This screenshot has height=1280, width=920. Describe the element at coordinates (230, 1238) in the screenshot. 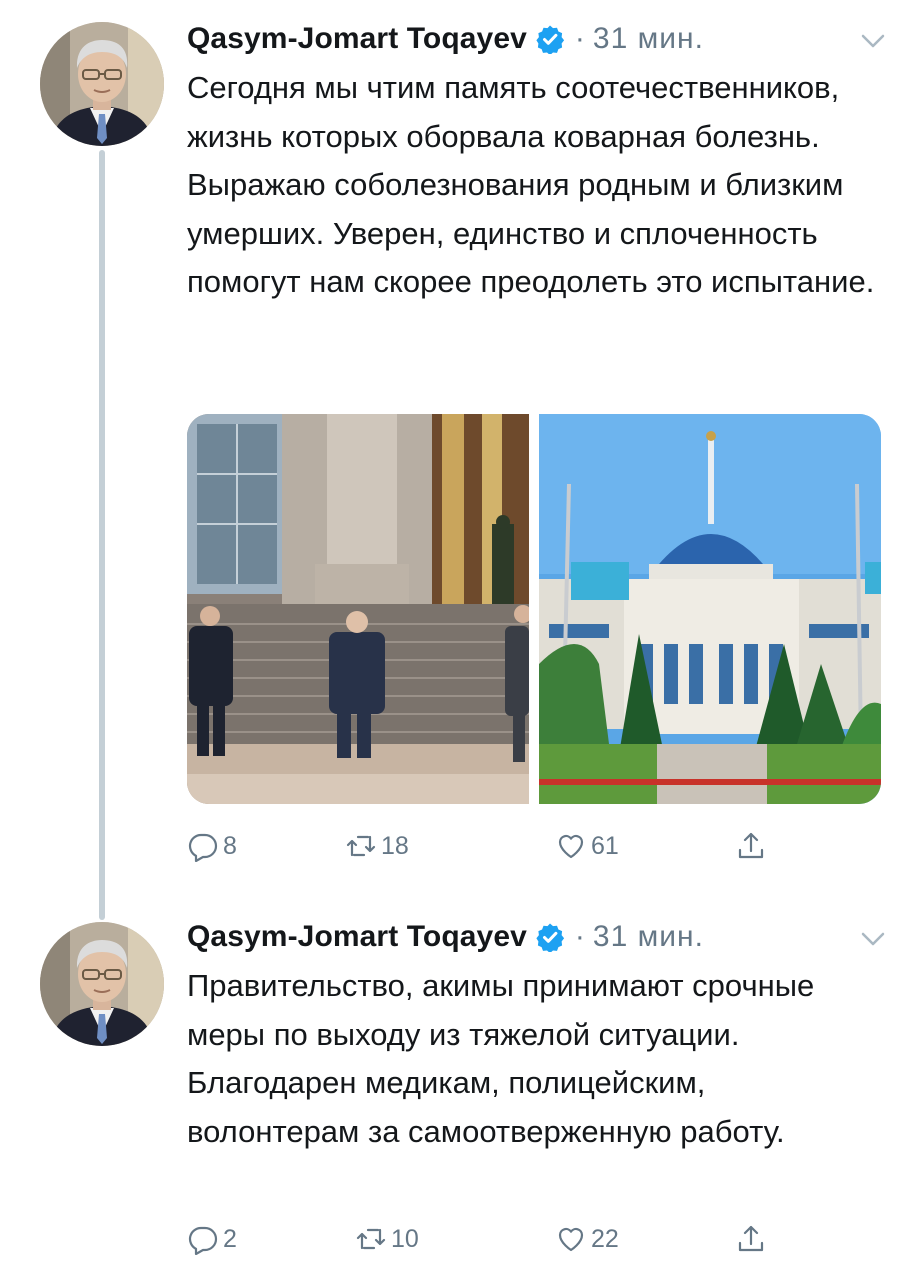

I see `reply-count: 2` at that location.